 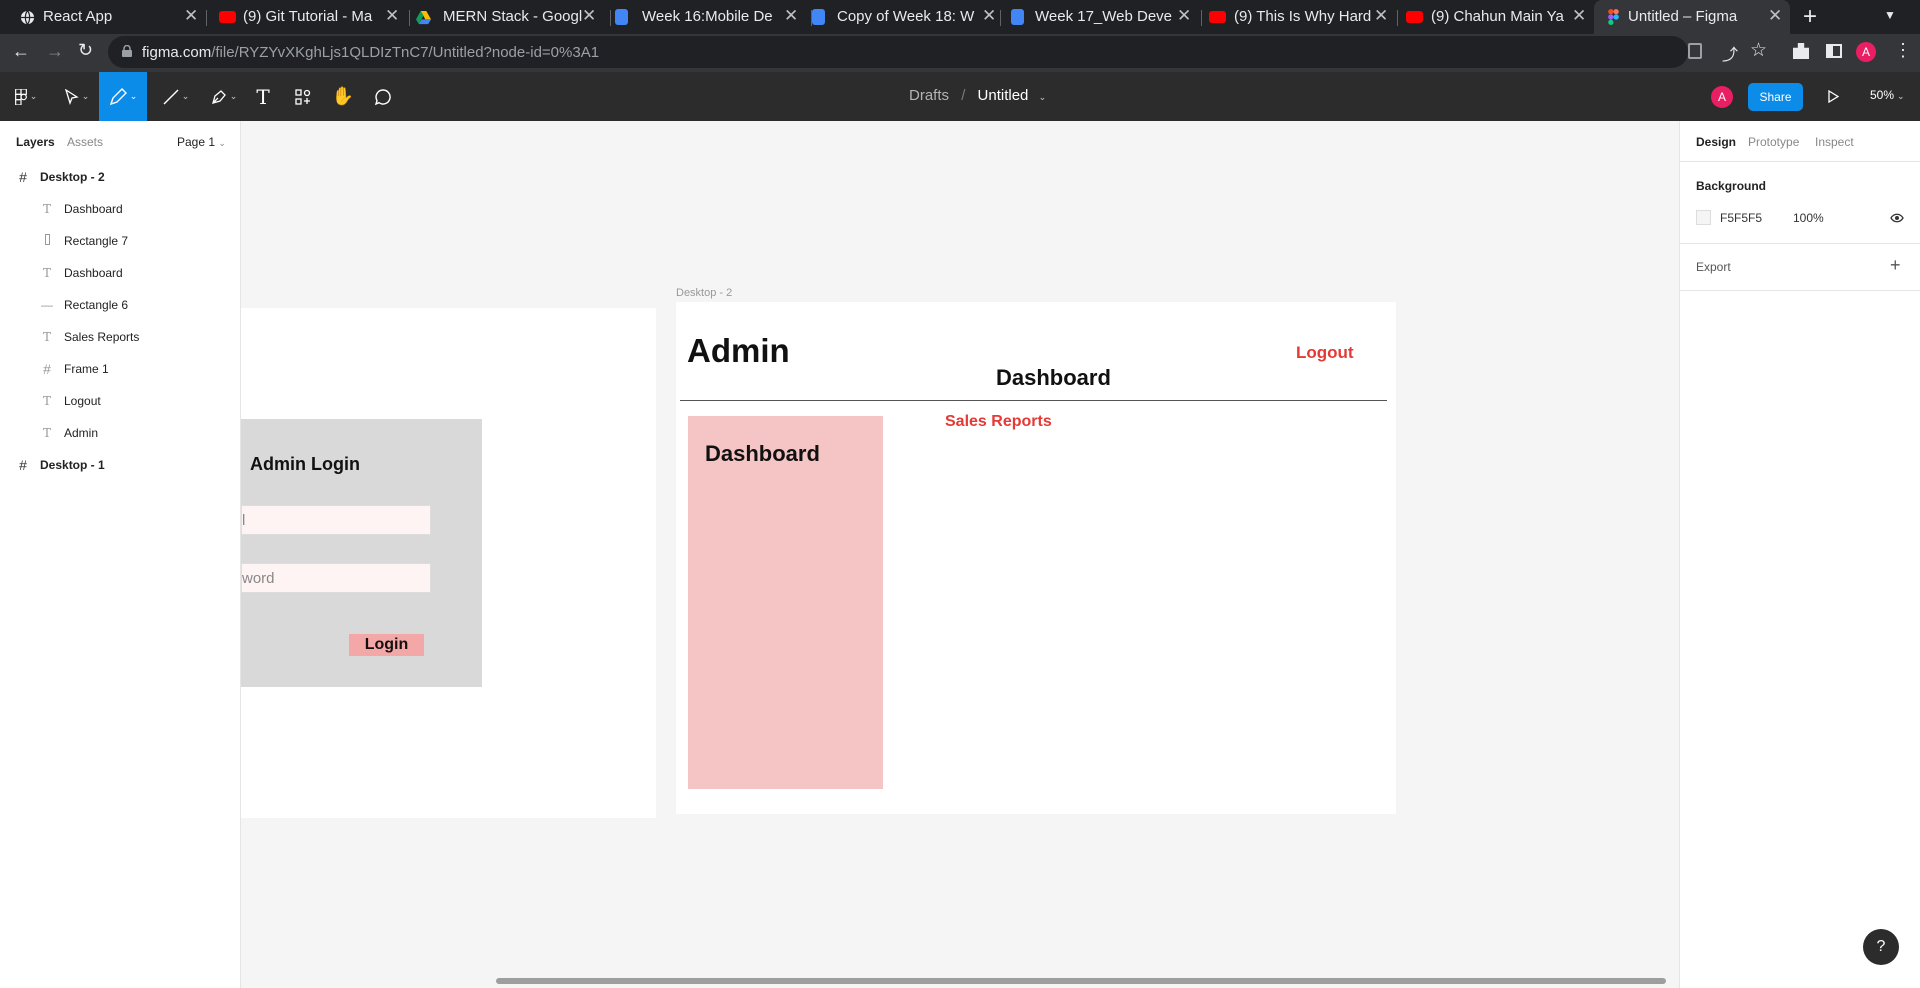 I want to click on pen-tool: ⌄, so click(x=224, y=96).